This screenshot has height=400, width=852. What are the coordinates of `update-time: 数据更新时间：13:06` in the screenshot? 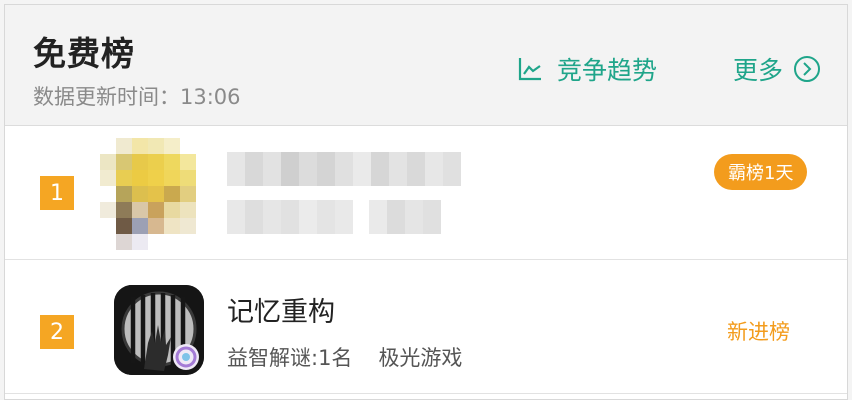 It's located at (137, 96).